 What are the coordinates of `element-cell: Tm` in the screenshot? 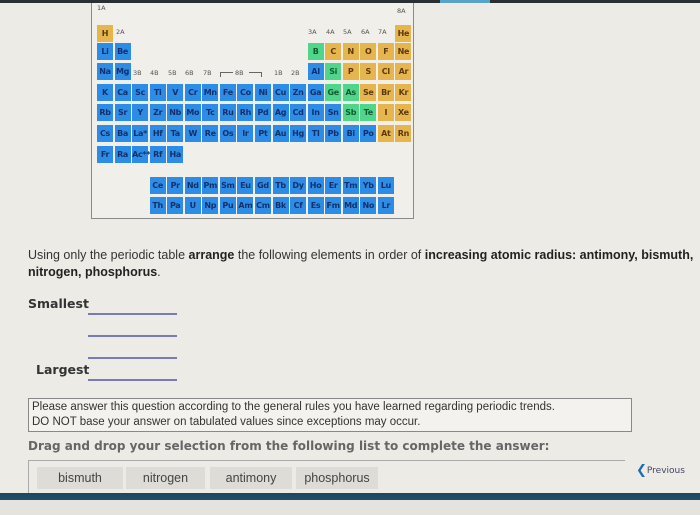 It's located at (350, 185).